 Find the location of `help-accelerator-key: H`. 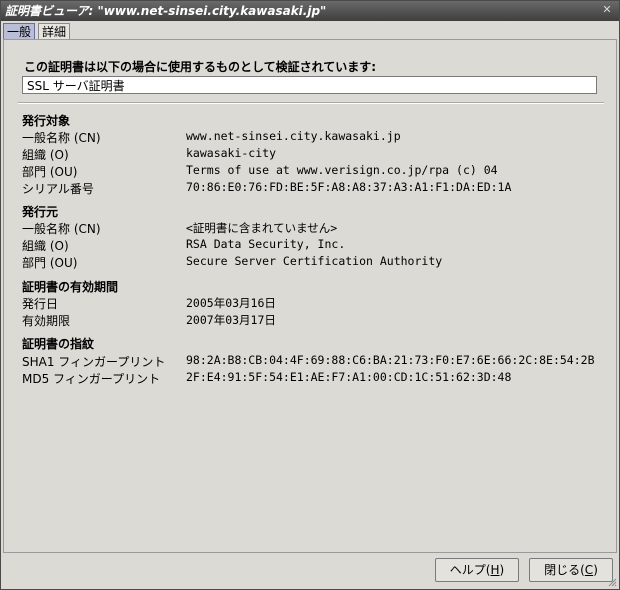

help-accelerator-key: H is located at coordinates (495, 570).